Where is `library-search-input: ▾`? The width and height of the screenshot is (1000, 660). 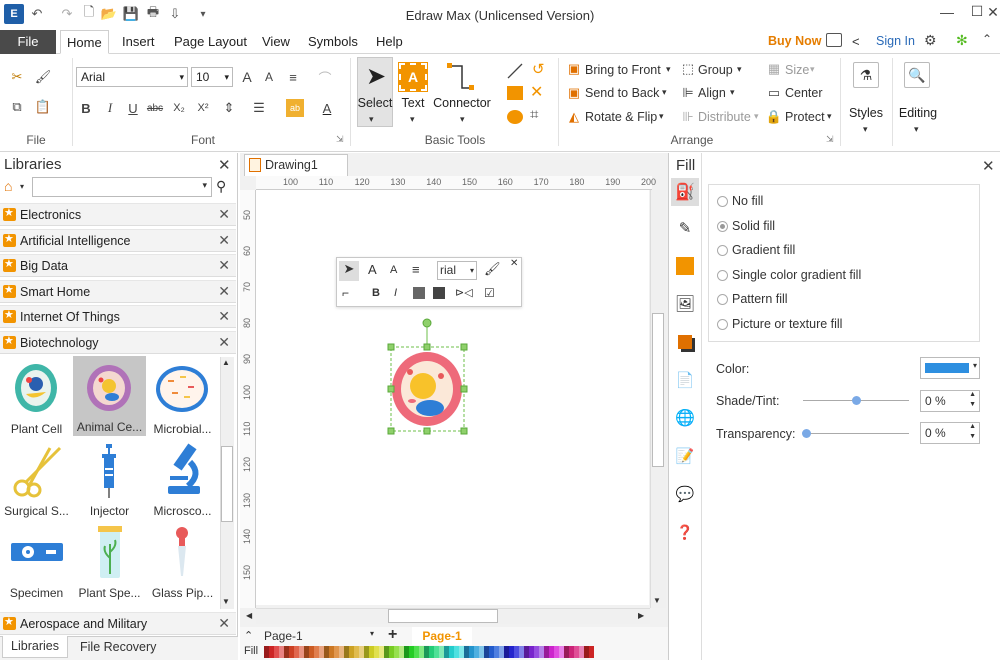 library-search-input: ▾ is located at coordinates (122, 187).